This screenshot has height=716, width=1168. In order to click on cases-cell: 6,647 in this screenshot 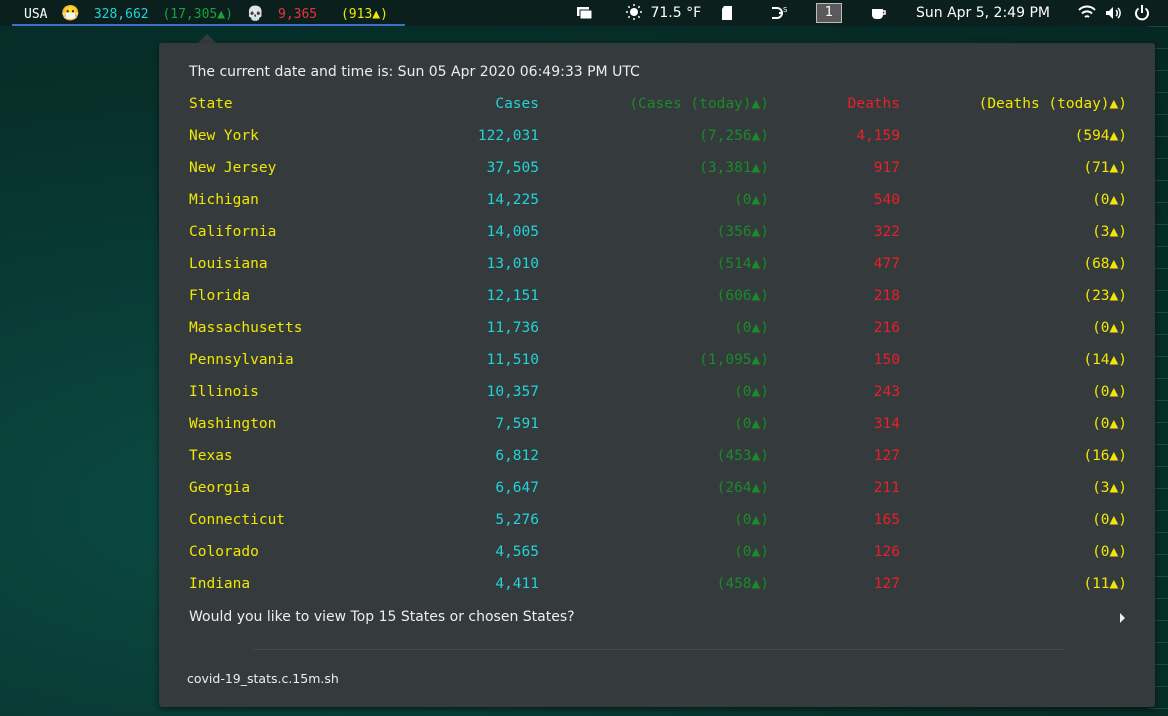, I will do `click(517, 488)`.